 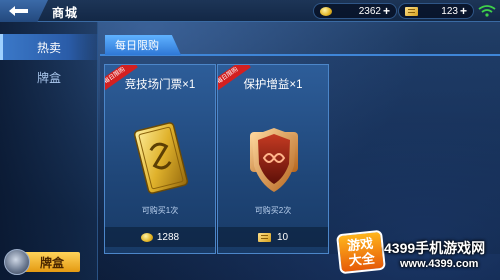 I want to click on purchase-limit: 可购买1次, so click(x=160, y=210).